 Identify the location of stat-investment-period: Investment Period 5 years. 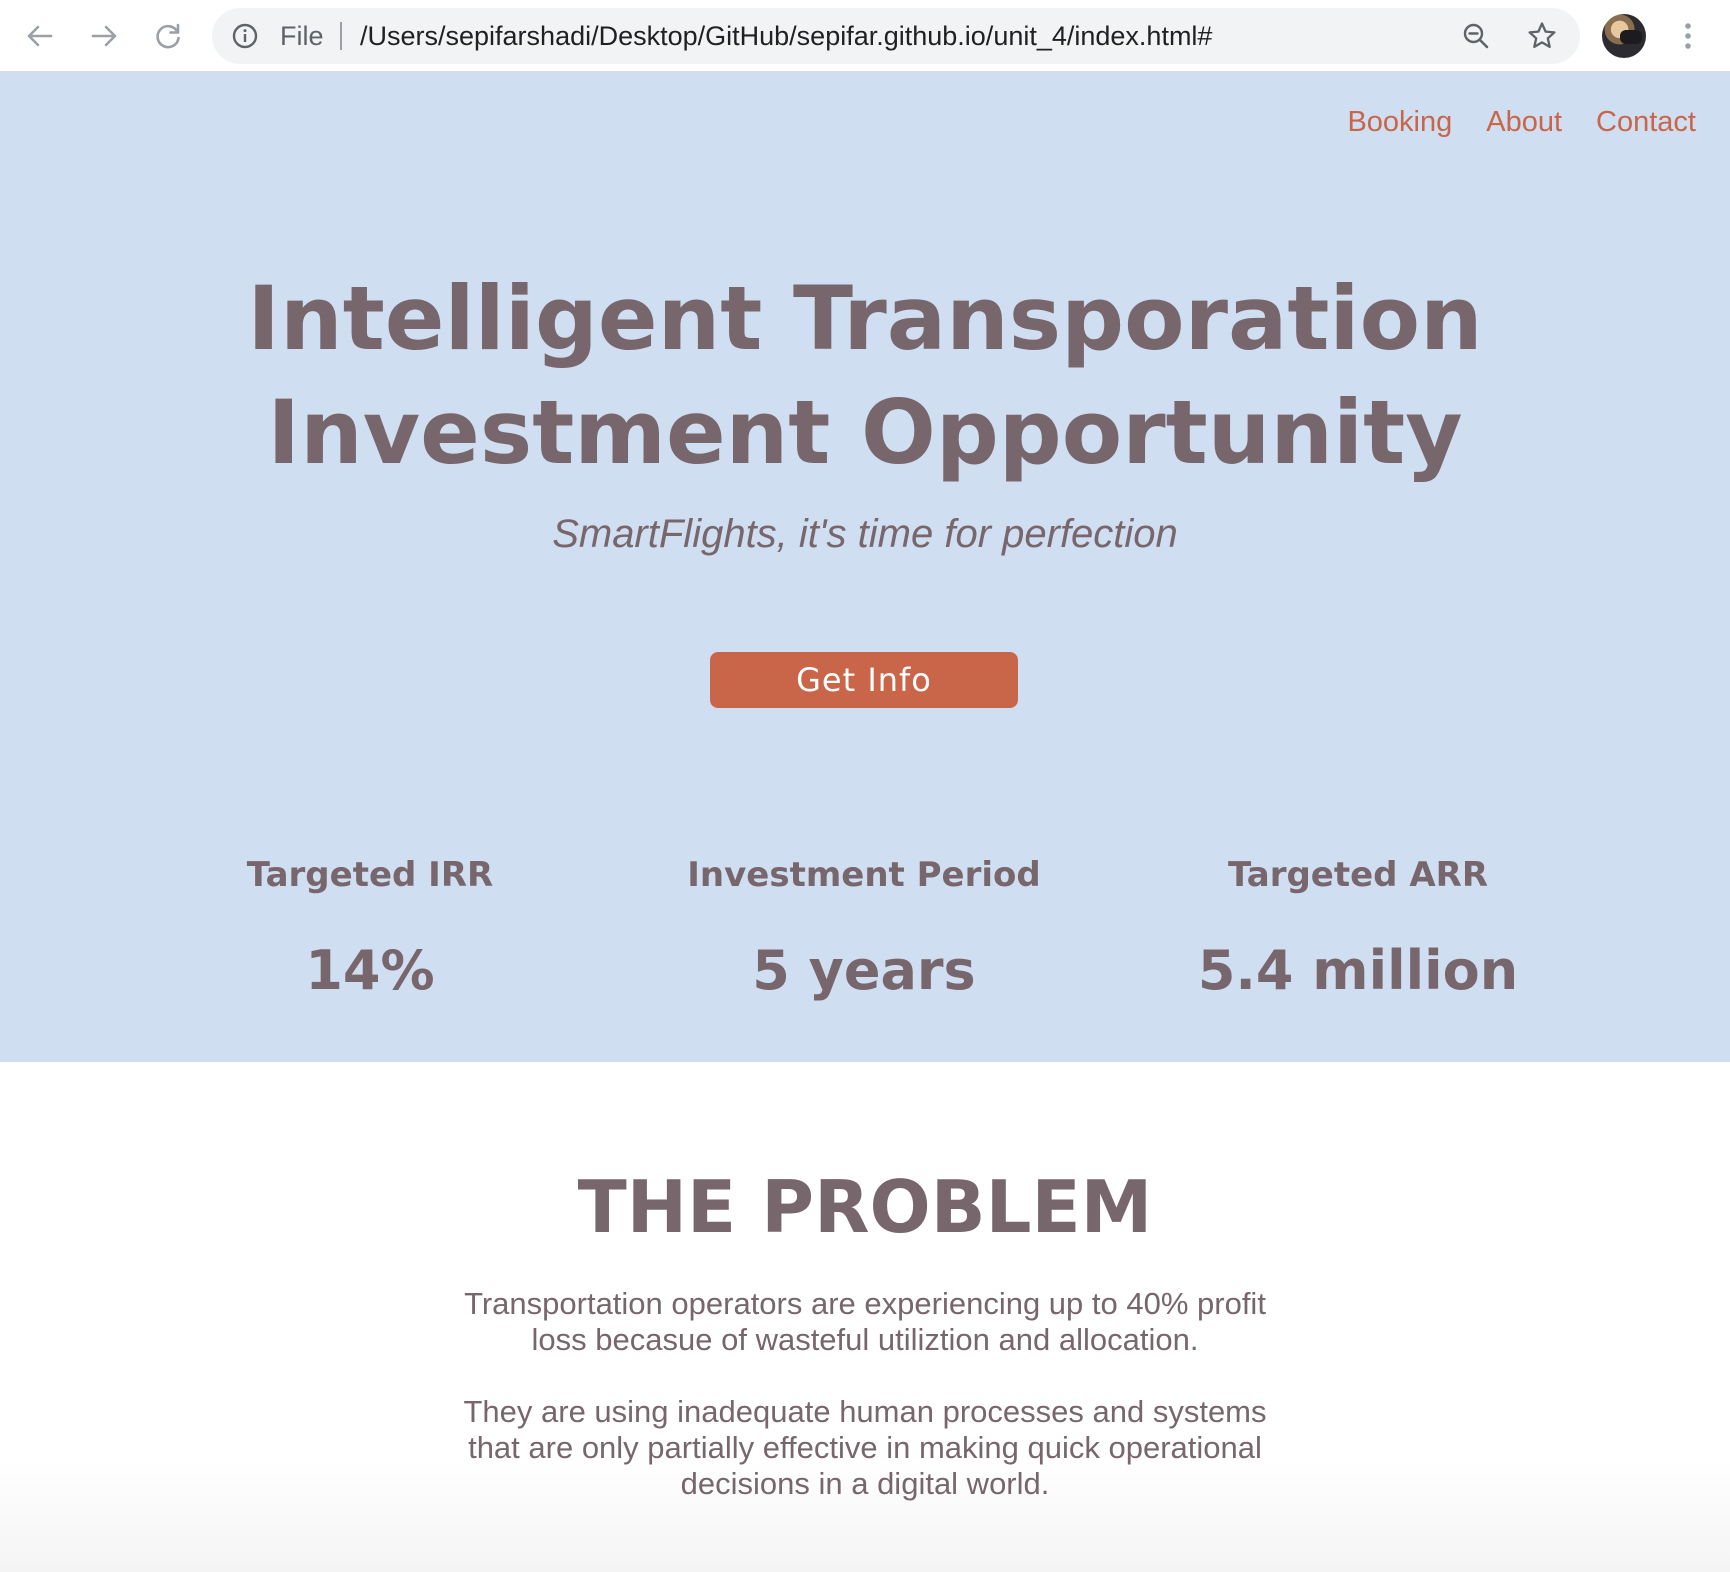
(864, 929).